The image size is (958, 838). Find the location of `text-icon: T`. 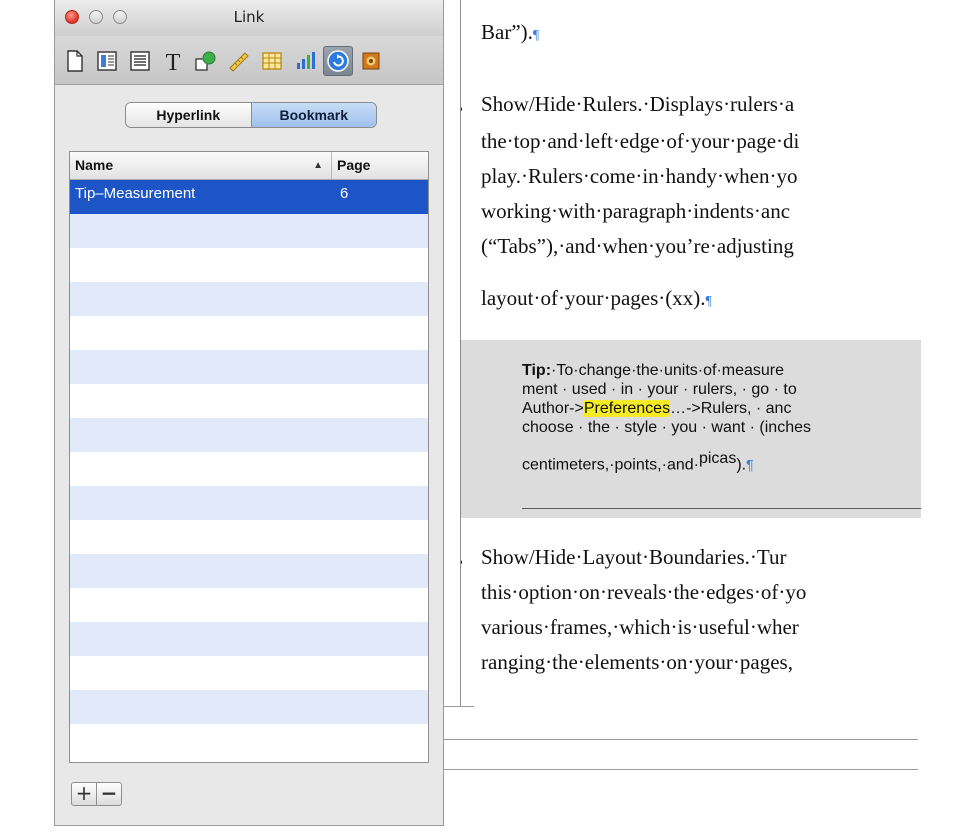

text-icon: T is located at coordinates (173, 61).